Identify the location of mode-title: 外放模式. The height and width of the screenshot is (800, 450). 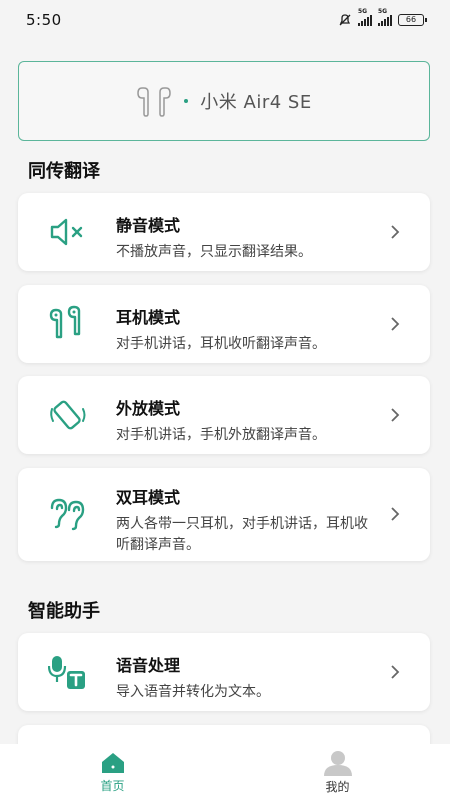
(148, 408).